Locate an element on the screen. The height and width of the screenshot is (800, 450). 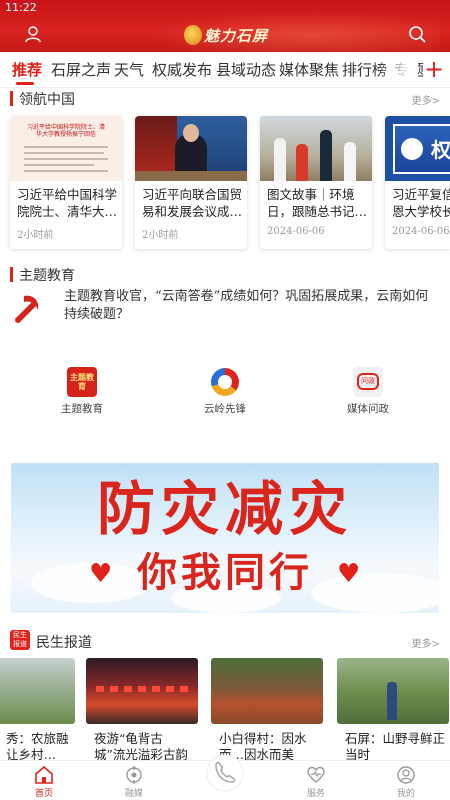
theme-news-item: 主题教育收官，“云南答卷”成绩如何？巩固拓展成果，云南如何持续破题？ is located at coordinates (225, 313).